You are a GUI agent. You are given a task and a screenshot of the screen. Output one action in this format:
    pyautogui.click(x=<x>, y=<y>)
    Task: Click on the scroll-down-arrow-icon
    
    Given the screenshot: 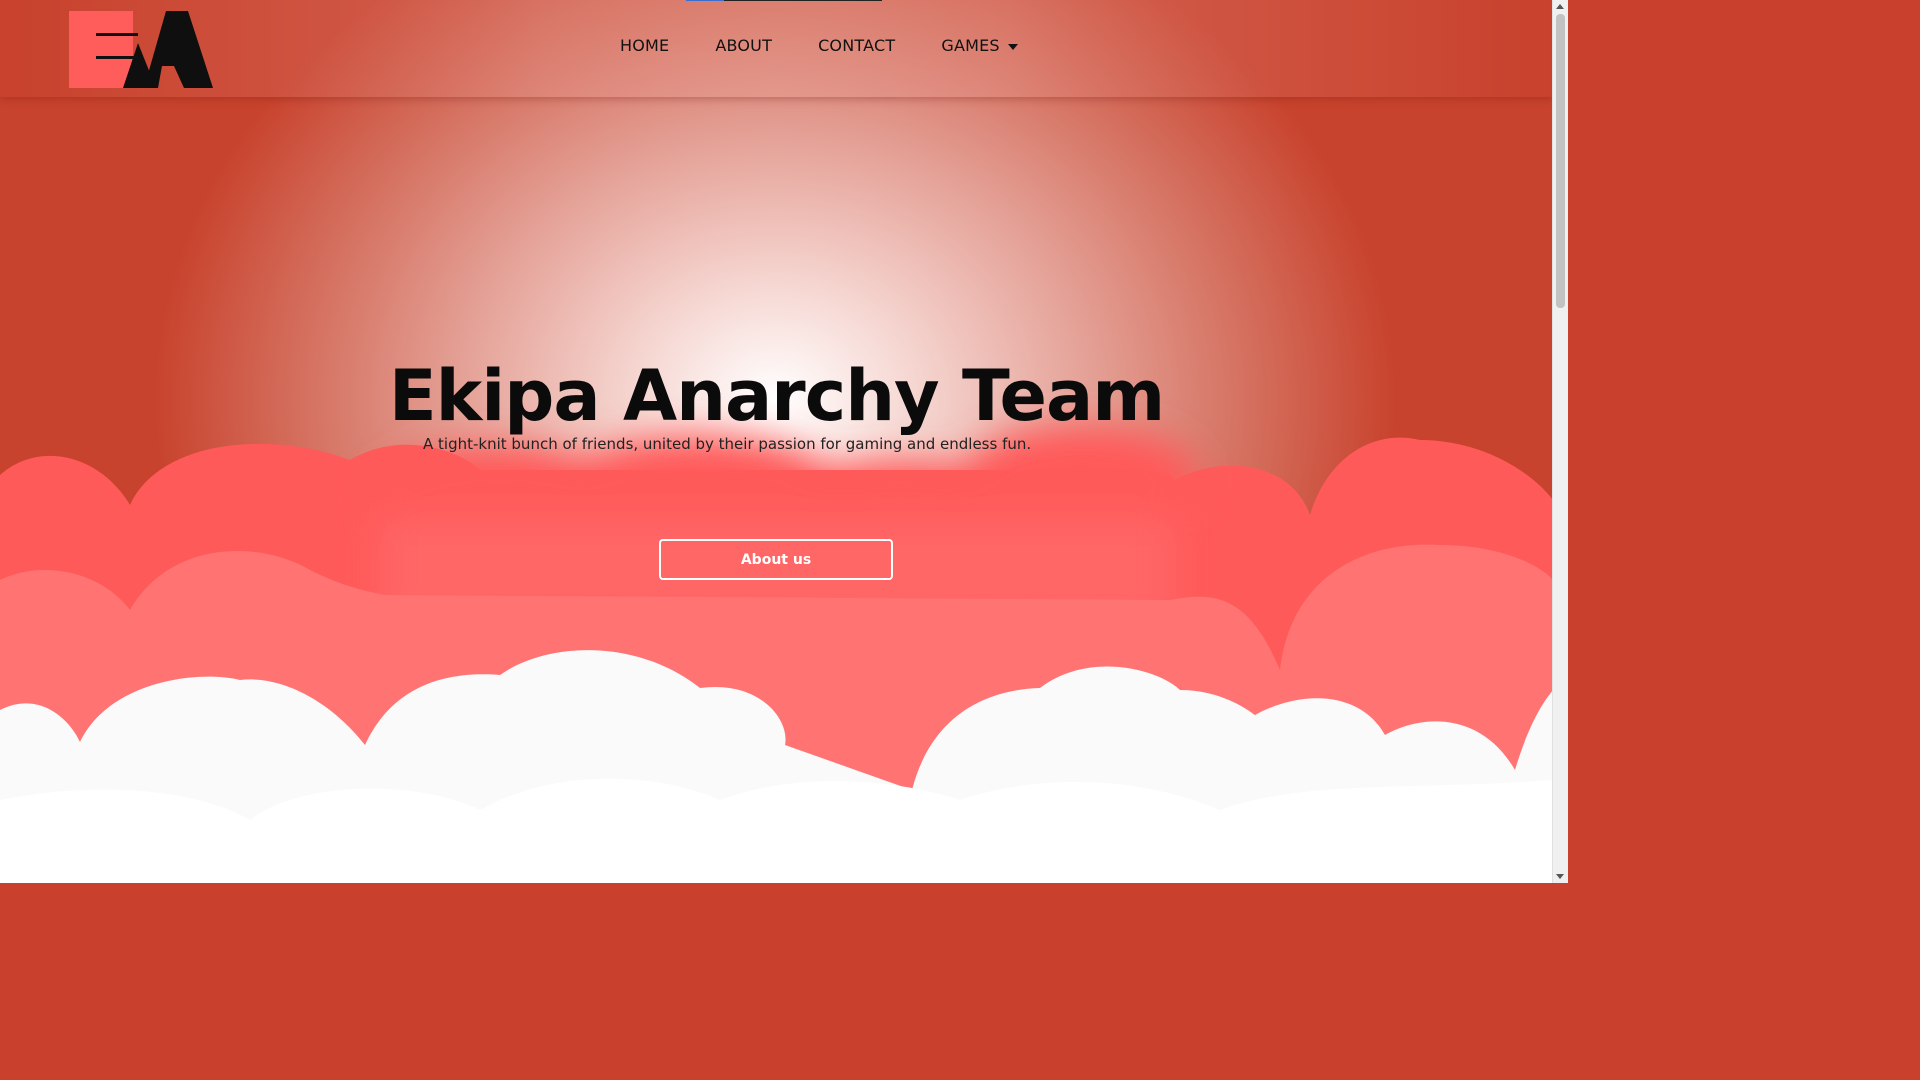 What is the action you would take?
    pyautogui.click(x=1560, y=876)
    